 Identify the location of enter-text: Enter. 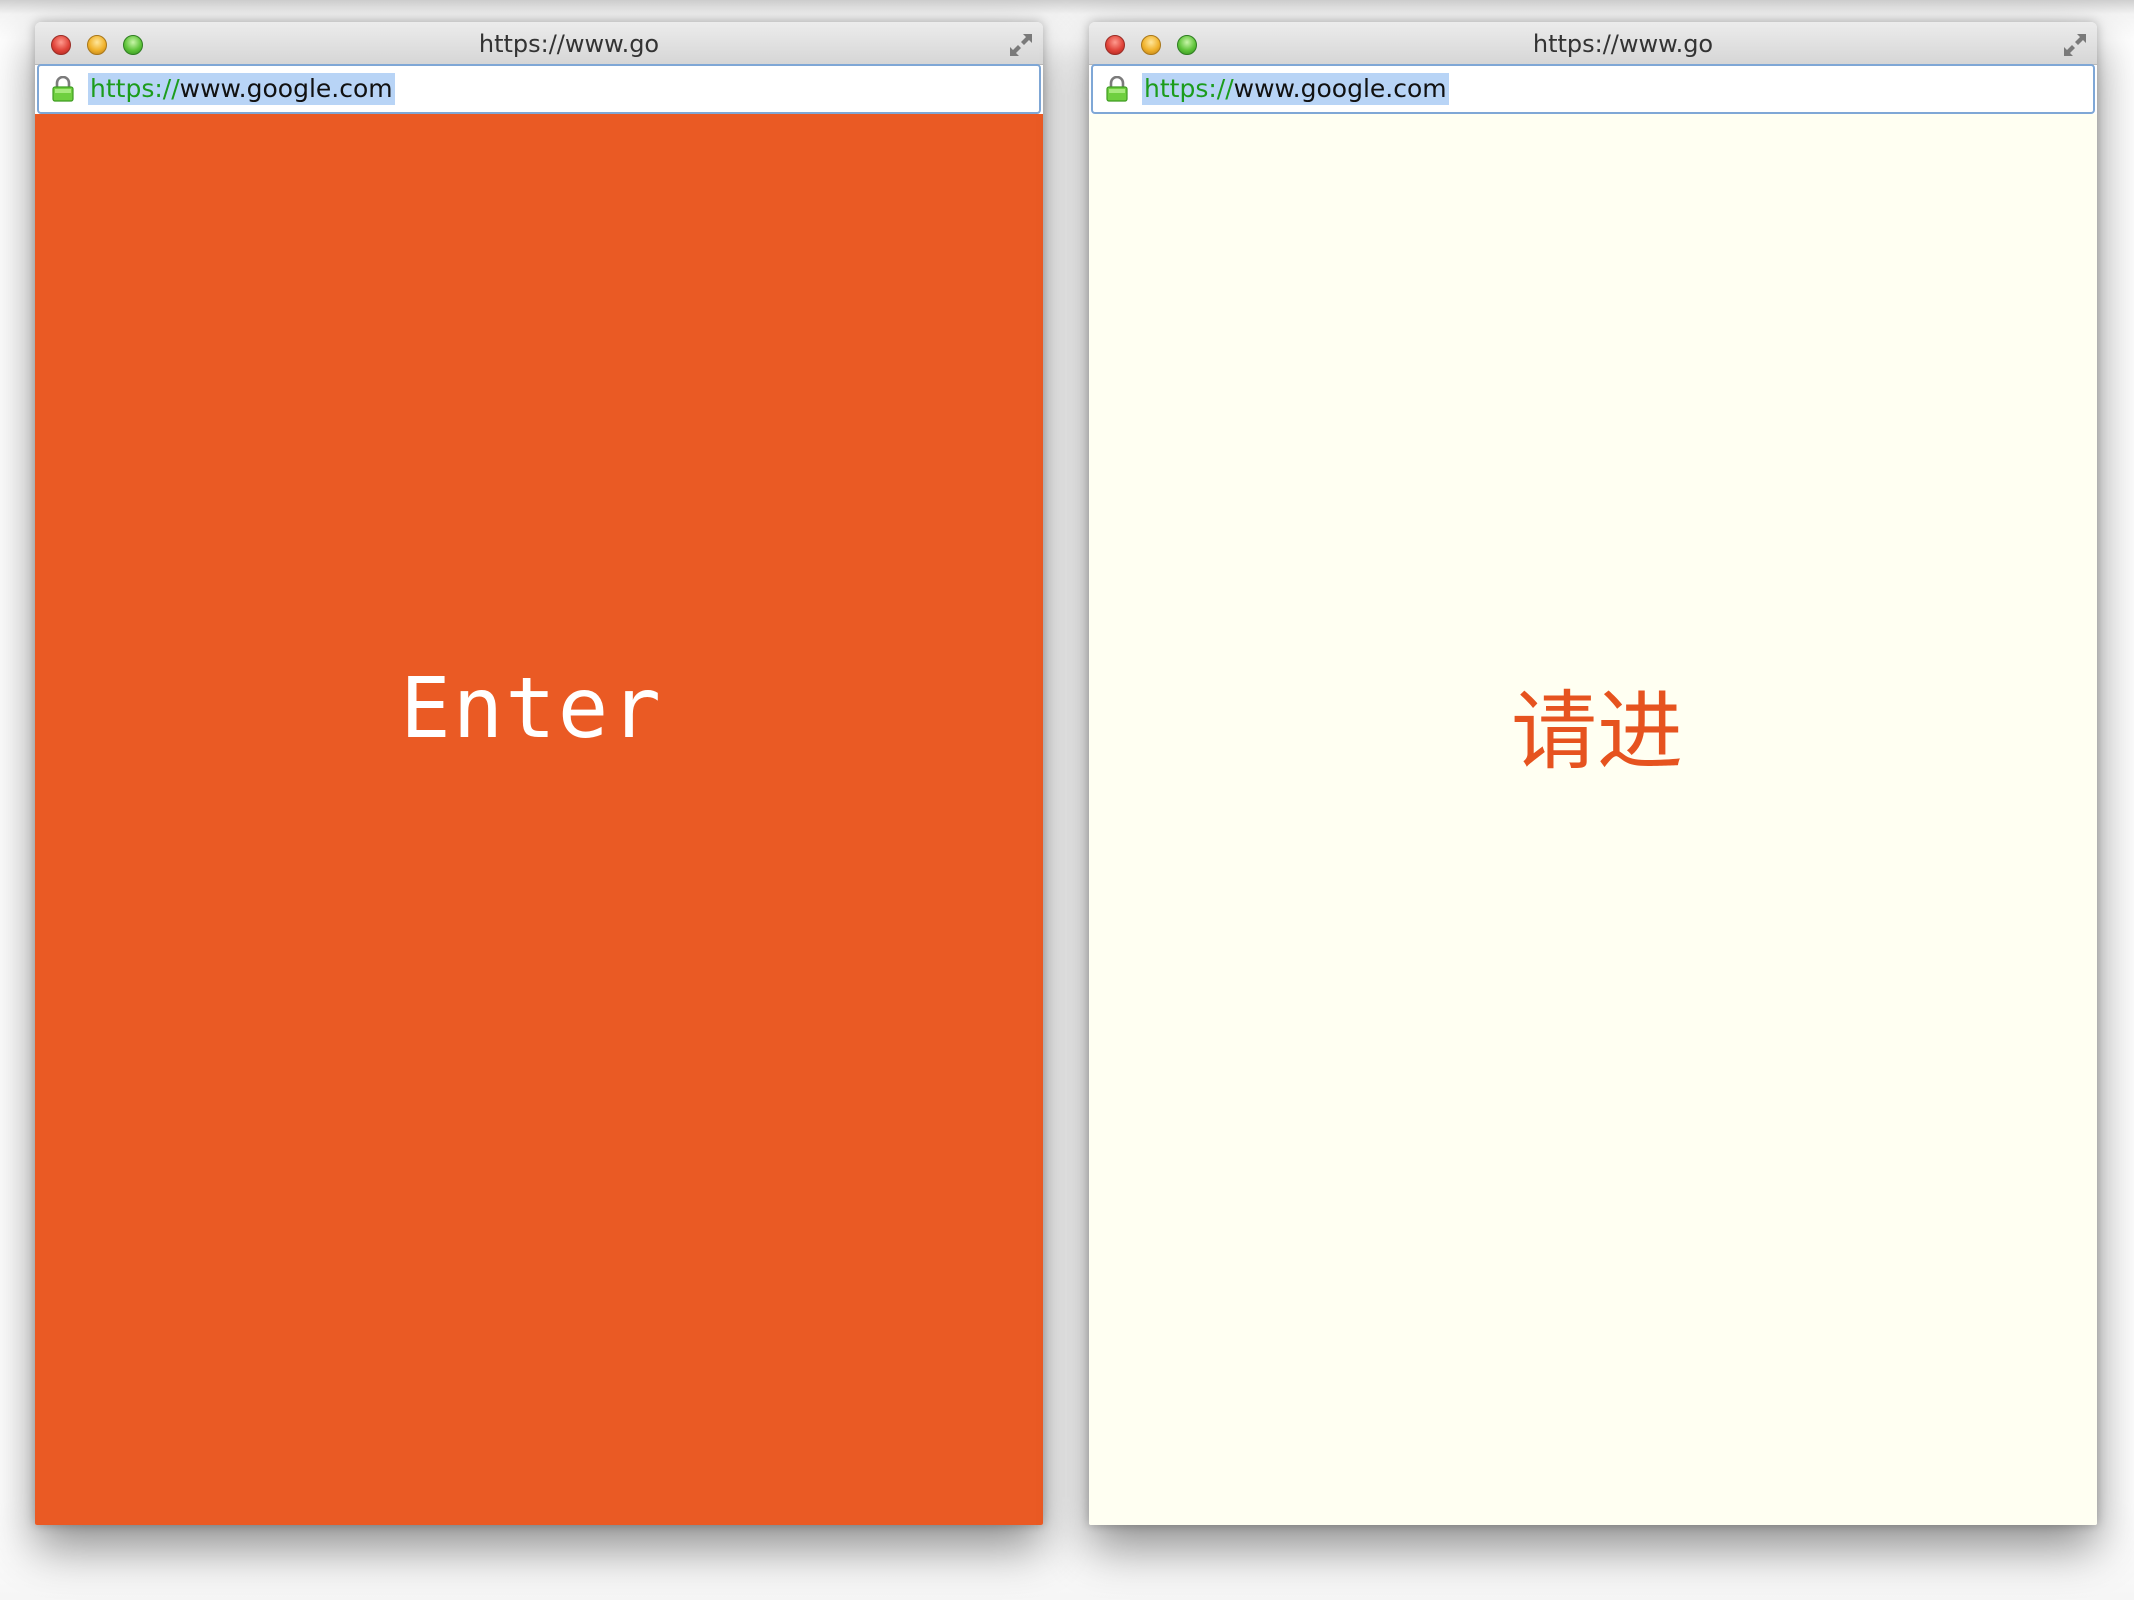
(531, 708).